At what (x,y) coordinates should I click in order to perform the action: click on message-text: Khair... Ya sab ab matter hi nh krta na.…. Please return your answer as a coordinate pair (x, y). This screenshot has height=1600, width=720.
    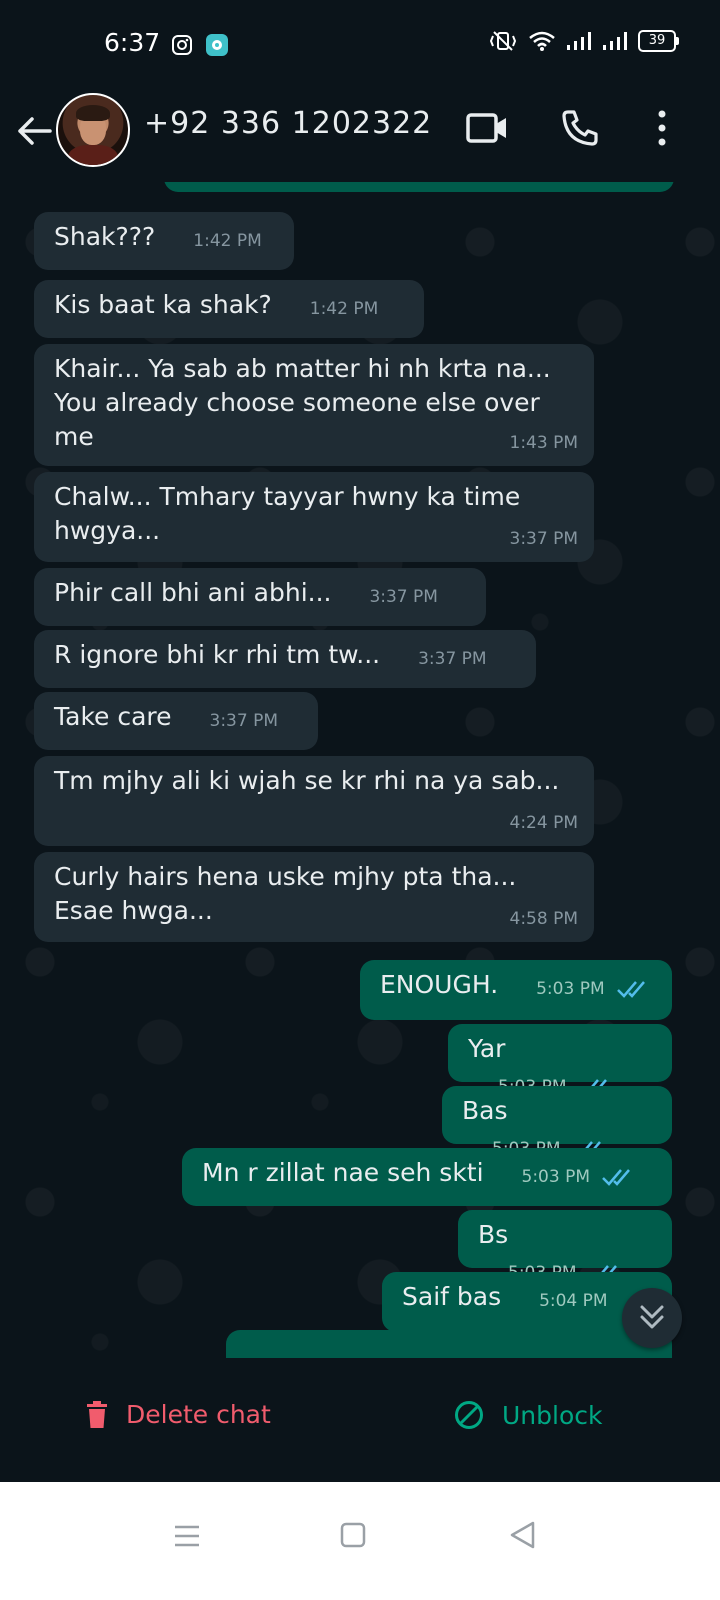
    Looking at the image, I should click on (302, 402).